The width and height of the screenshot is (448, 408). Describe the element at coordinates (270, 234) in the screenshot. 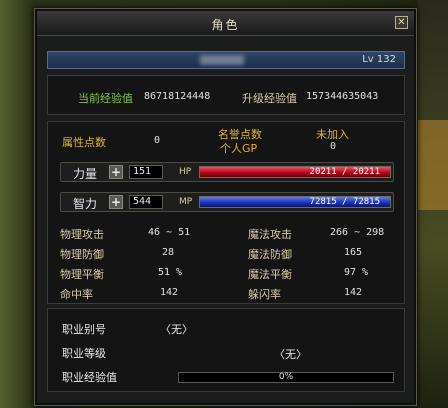

I see `mag-atk-label: 魔法攻击` at that location.